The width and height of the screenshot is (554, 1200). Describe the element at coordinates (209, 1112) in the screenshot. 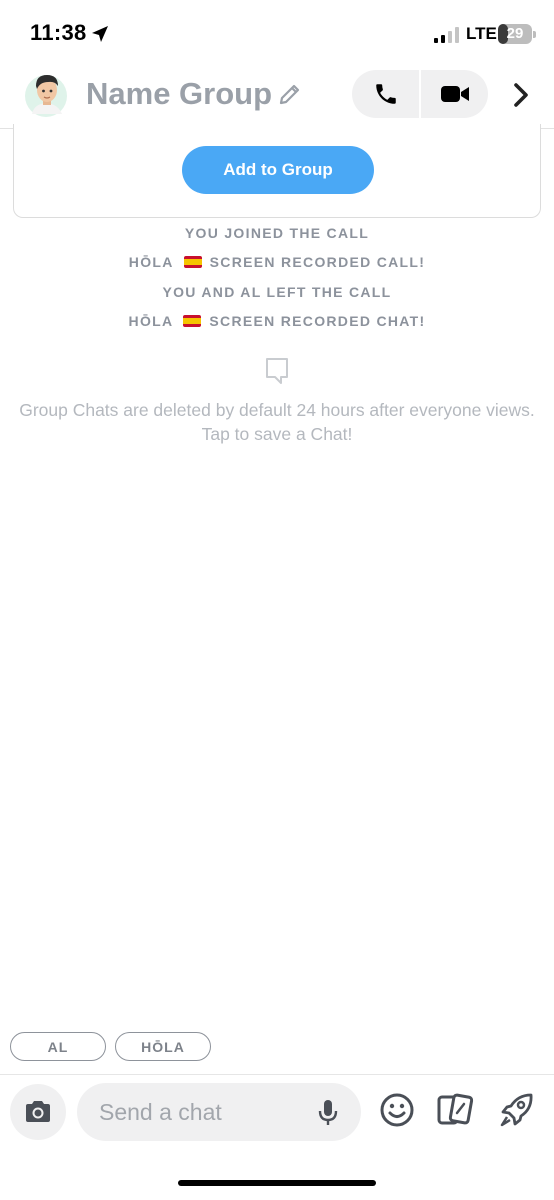

I see `chat-input` at that location.